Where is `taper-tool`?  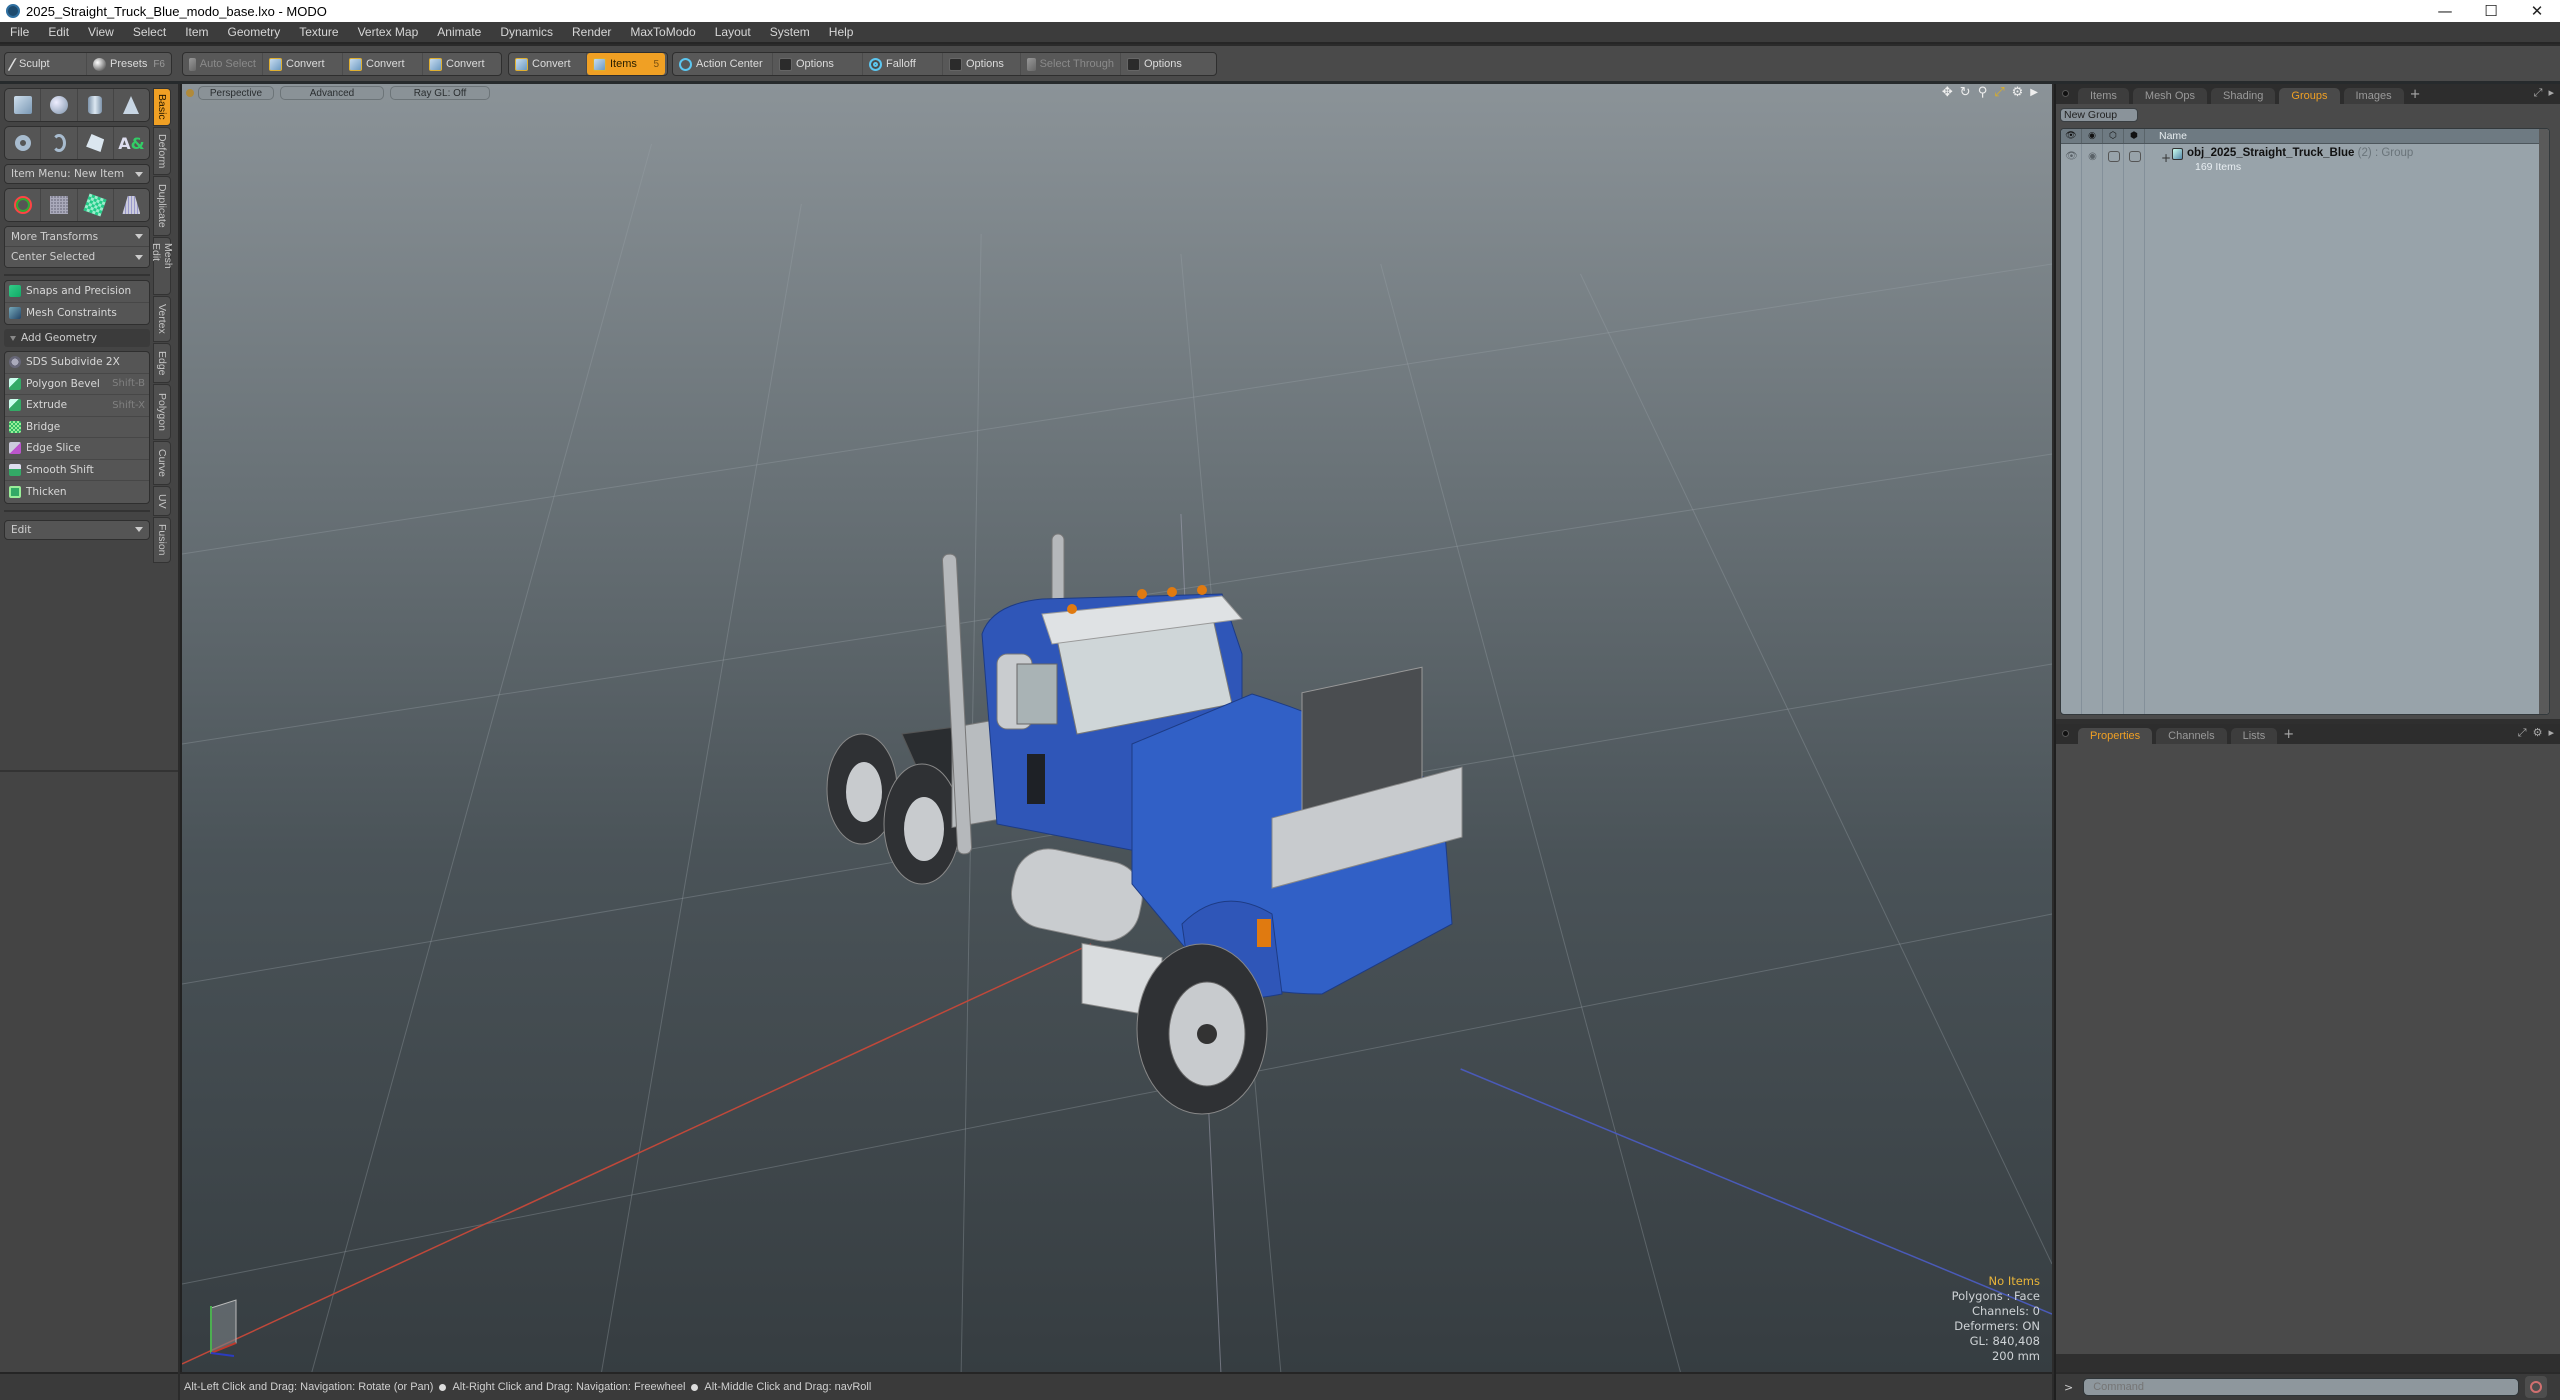
taper-tool is located at coordinates (131, 205).